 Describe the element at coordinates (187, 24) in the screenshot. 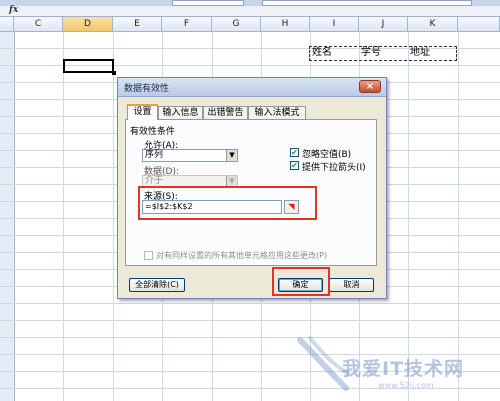

I see `column-header-f: F` at that location.